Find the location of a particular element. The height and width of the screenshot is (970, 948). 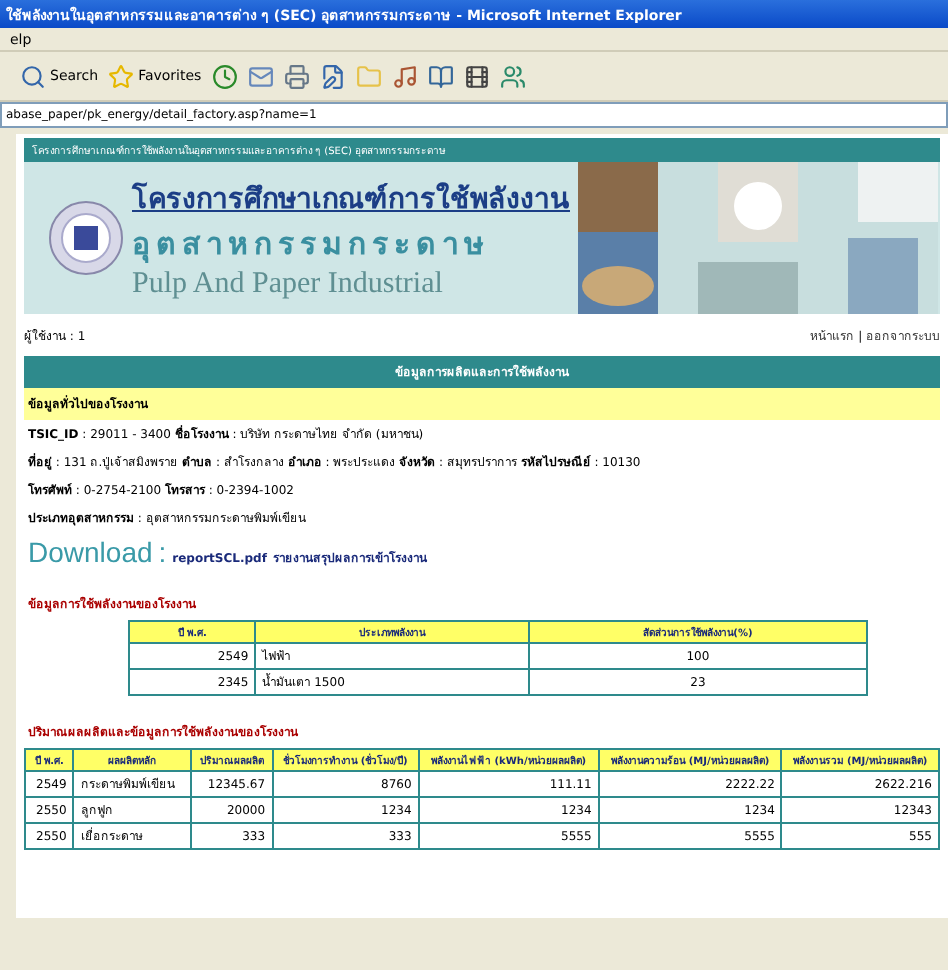

book-icon is located at coordinates (440, 76).